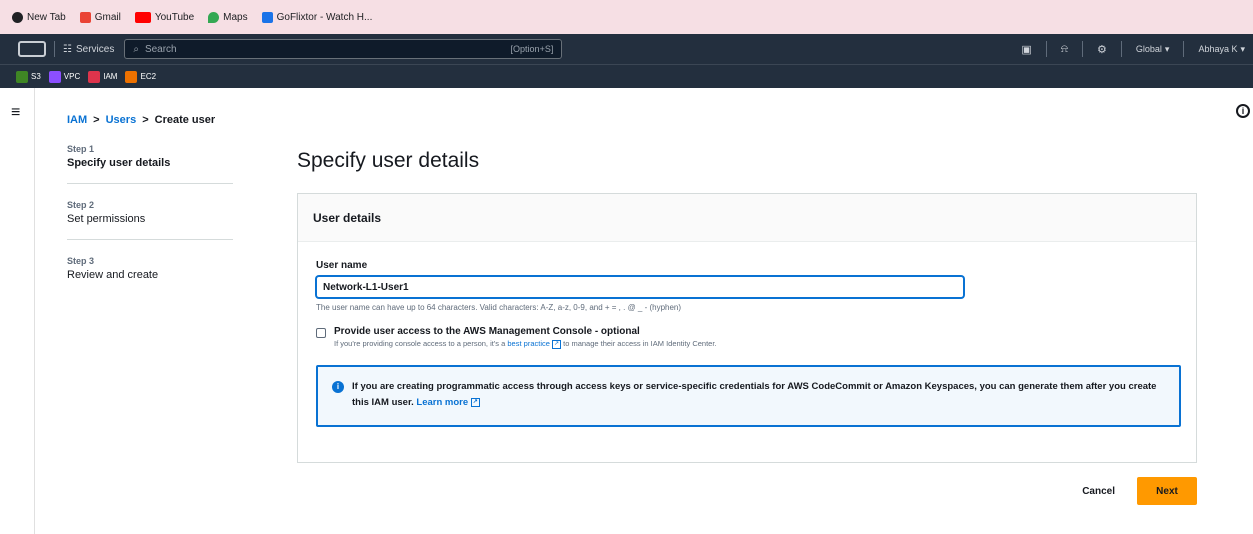  I want to click on username-input, so click(640, 287).